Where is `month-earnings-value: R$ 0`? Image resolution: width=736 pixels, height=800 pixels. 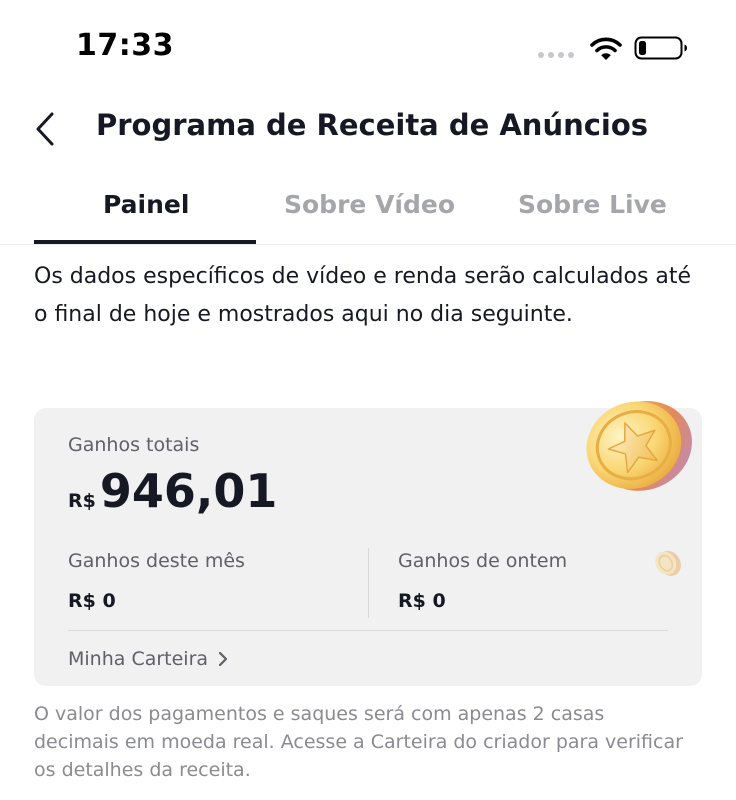 month-earnings-value: R$ 0 is located at coordinates (92, 601).